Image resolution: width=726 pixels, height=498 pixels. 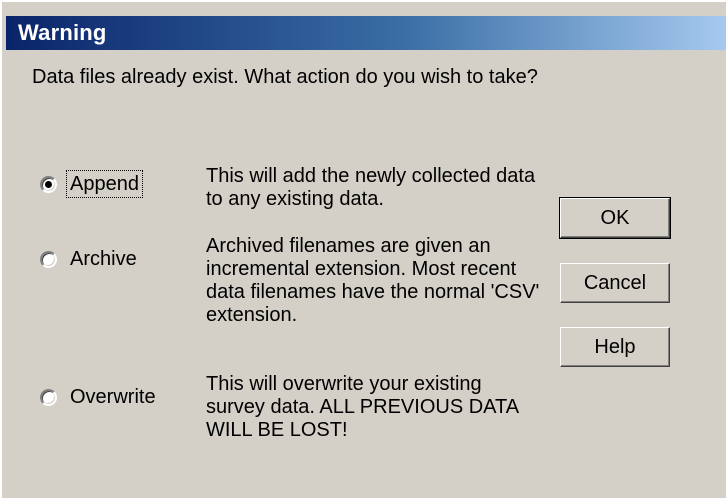 What do you see at coordinates (103, 259) in the screenshot?
I see `archive-label: Archive` at bounding box center [103, 259].